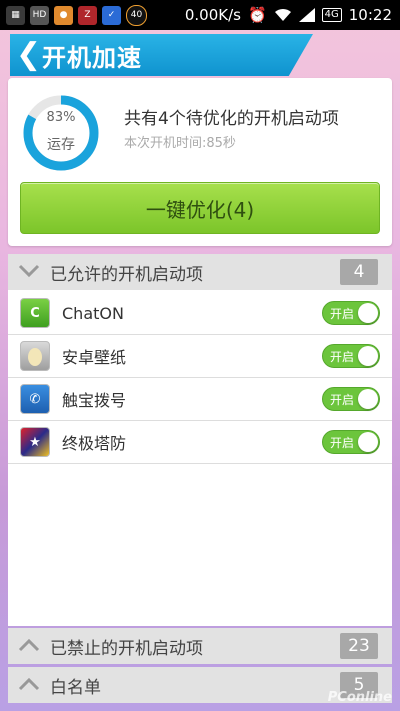 The image size is (400, 711). I want to click on memory-ring: 83% 运存, so click(61, 133).